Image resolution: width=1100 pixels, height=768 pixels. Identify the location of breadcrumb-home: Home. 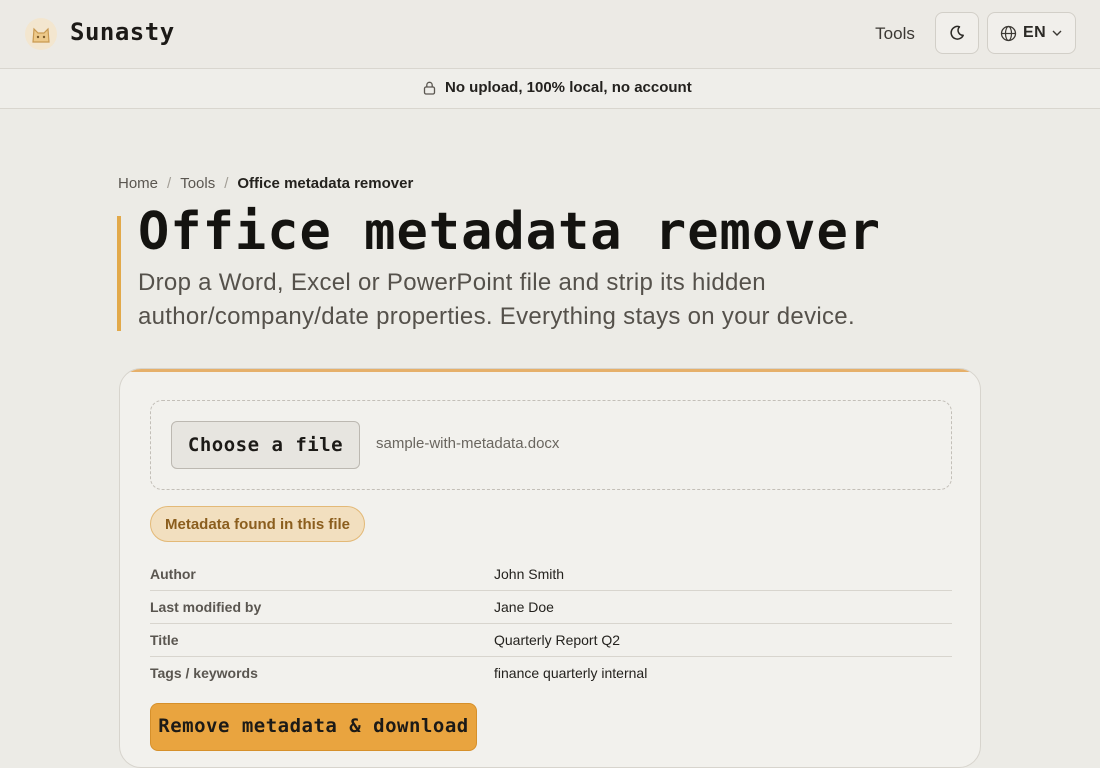
(138, 183).